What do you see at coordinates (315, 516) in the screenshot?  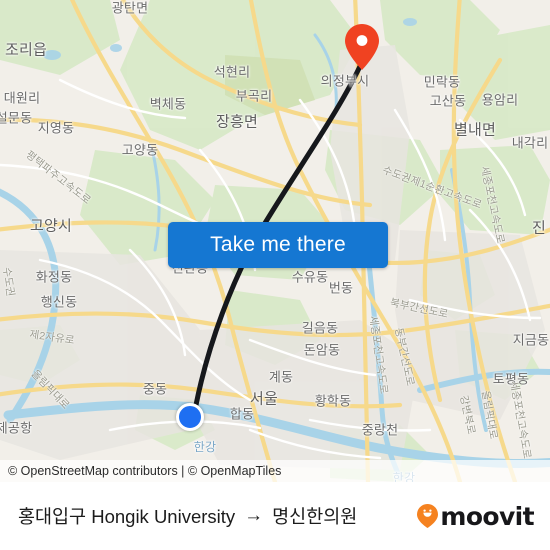 I see `trip-destination-label: 명신한의원` at bounding box center [315, 516].